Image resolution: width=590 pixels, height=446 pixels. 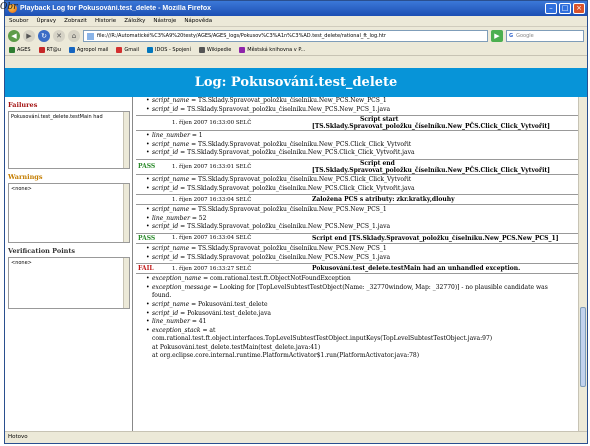 I want to click on verification-item: <none>, so click(x=69, y=263).